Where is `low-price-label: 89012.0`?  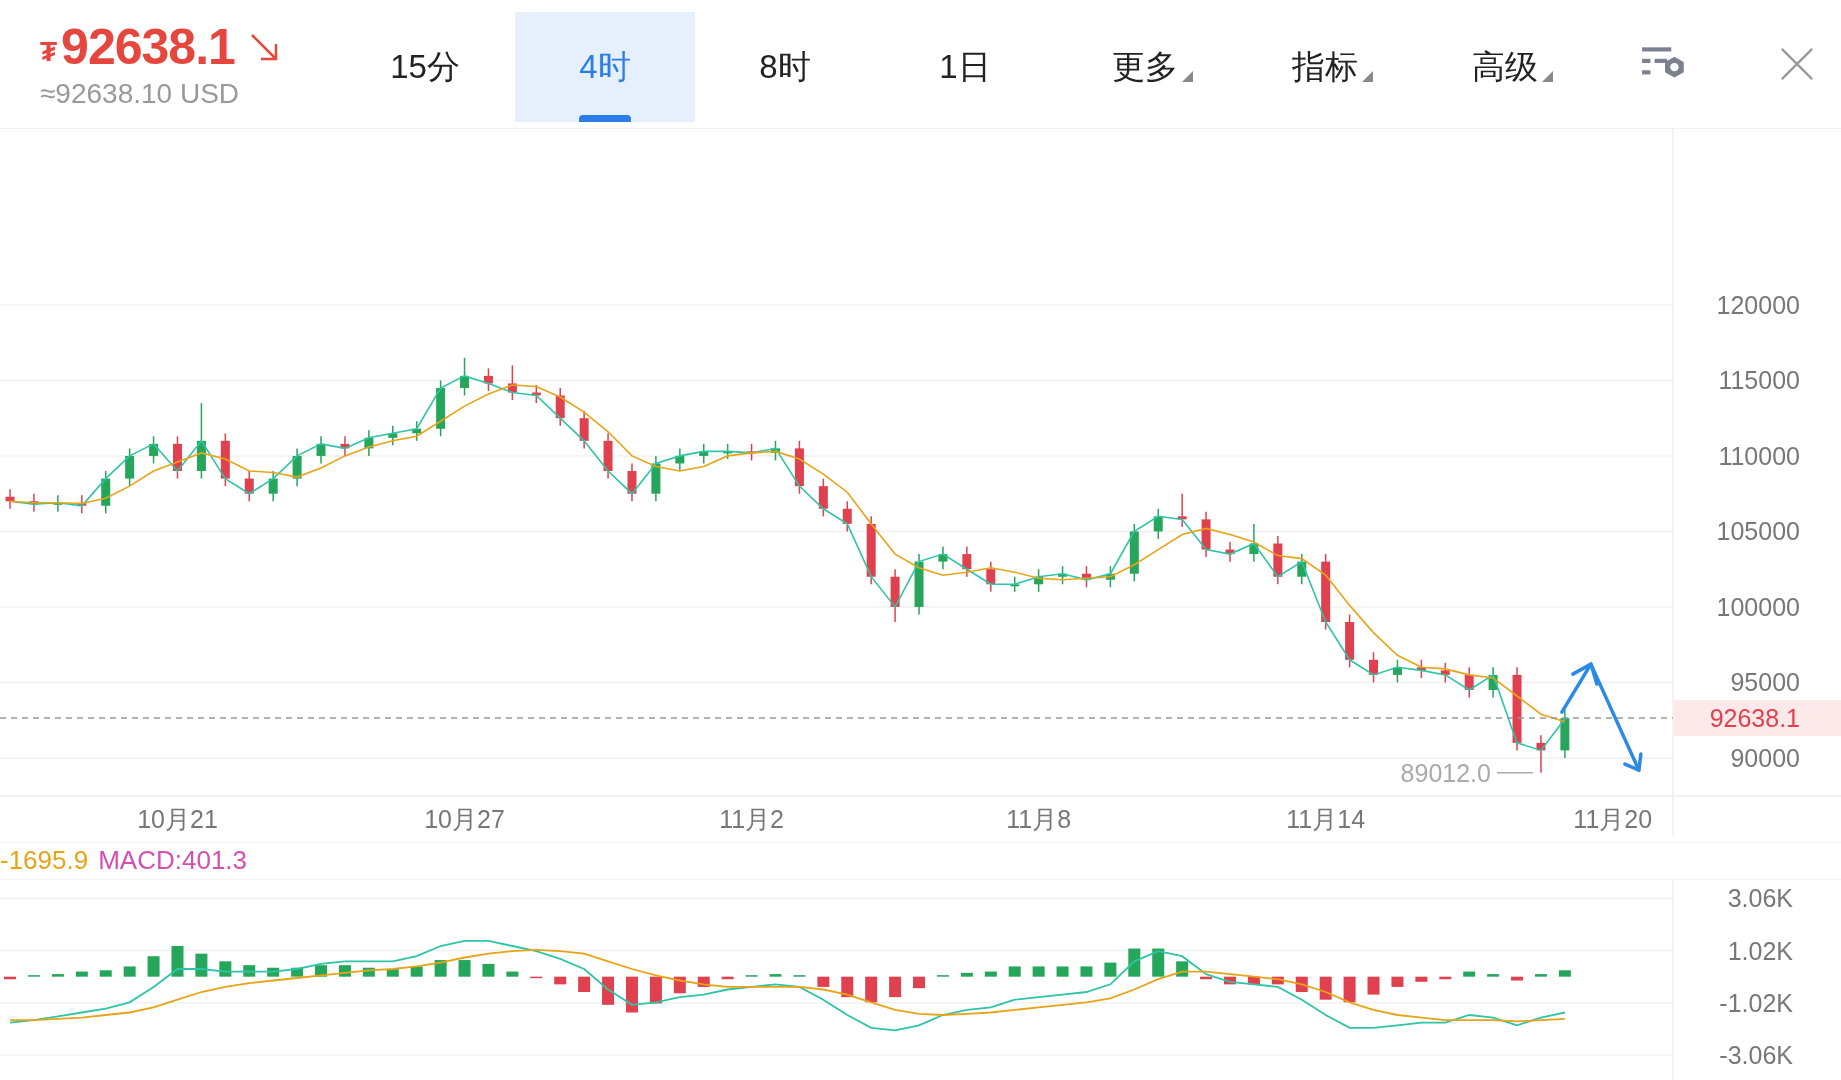 low-price-label: 89012.0 is located at coordinates (1445, 772).